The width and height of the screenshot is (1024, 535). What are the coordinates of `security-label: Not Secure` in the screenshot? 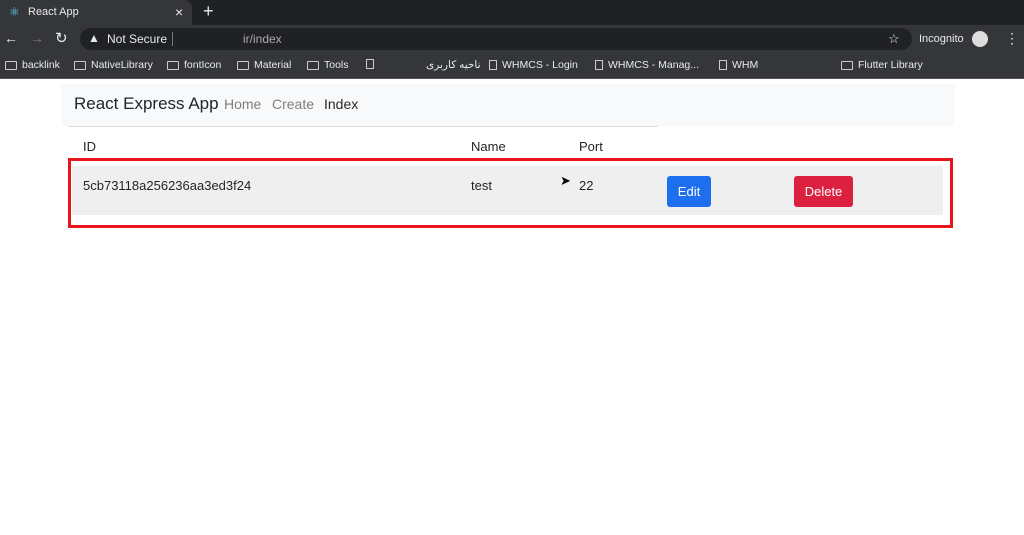 It's located at (137, 39).